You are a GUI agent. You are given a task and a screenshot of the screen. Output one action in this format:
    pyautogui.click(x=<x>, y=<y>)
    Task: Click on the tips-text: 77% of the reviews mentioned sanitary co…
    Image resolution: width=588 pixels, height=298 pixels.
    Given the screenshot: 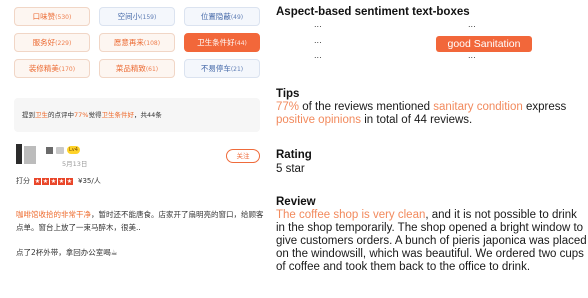 What is the action you would take?
    pyautogui.click(x=421, y=113)
    